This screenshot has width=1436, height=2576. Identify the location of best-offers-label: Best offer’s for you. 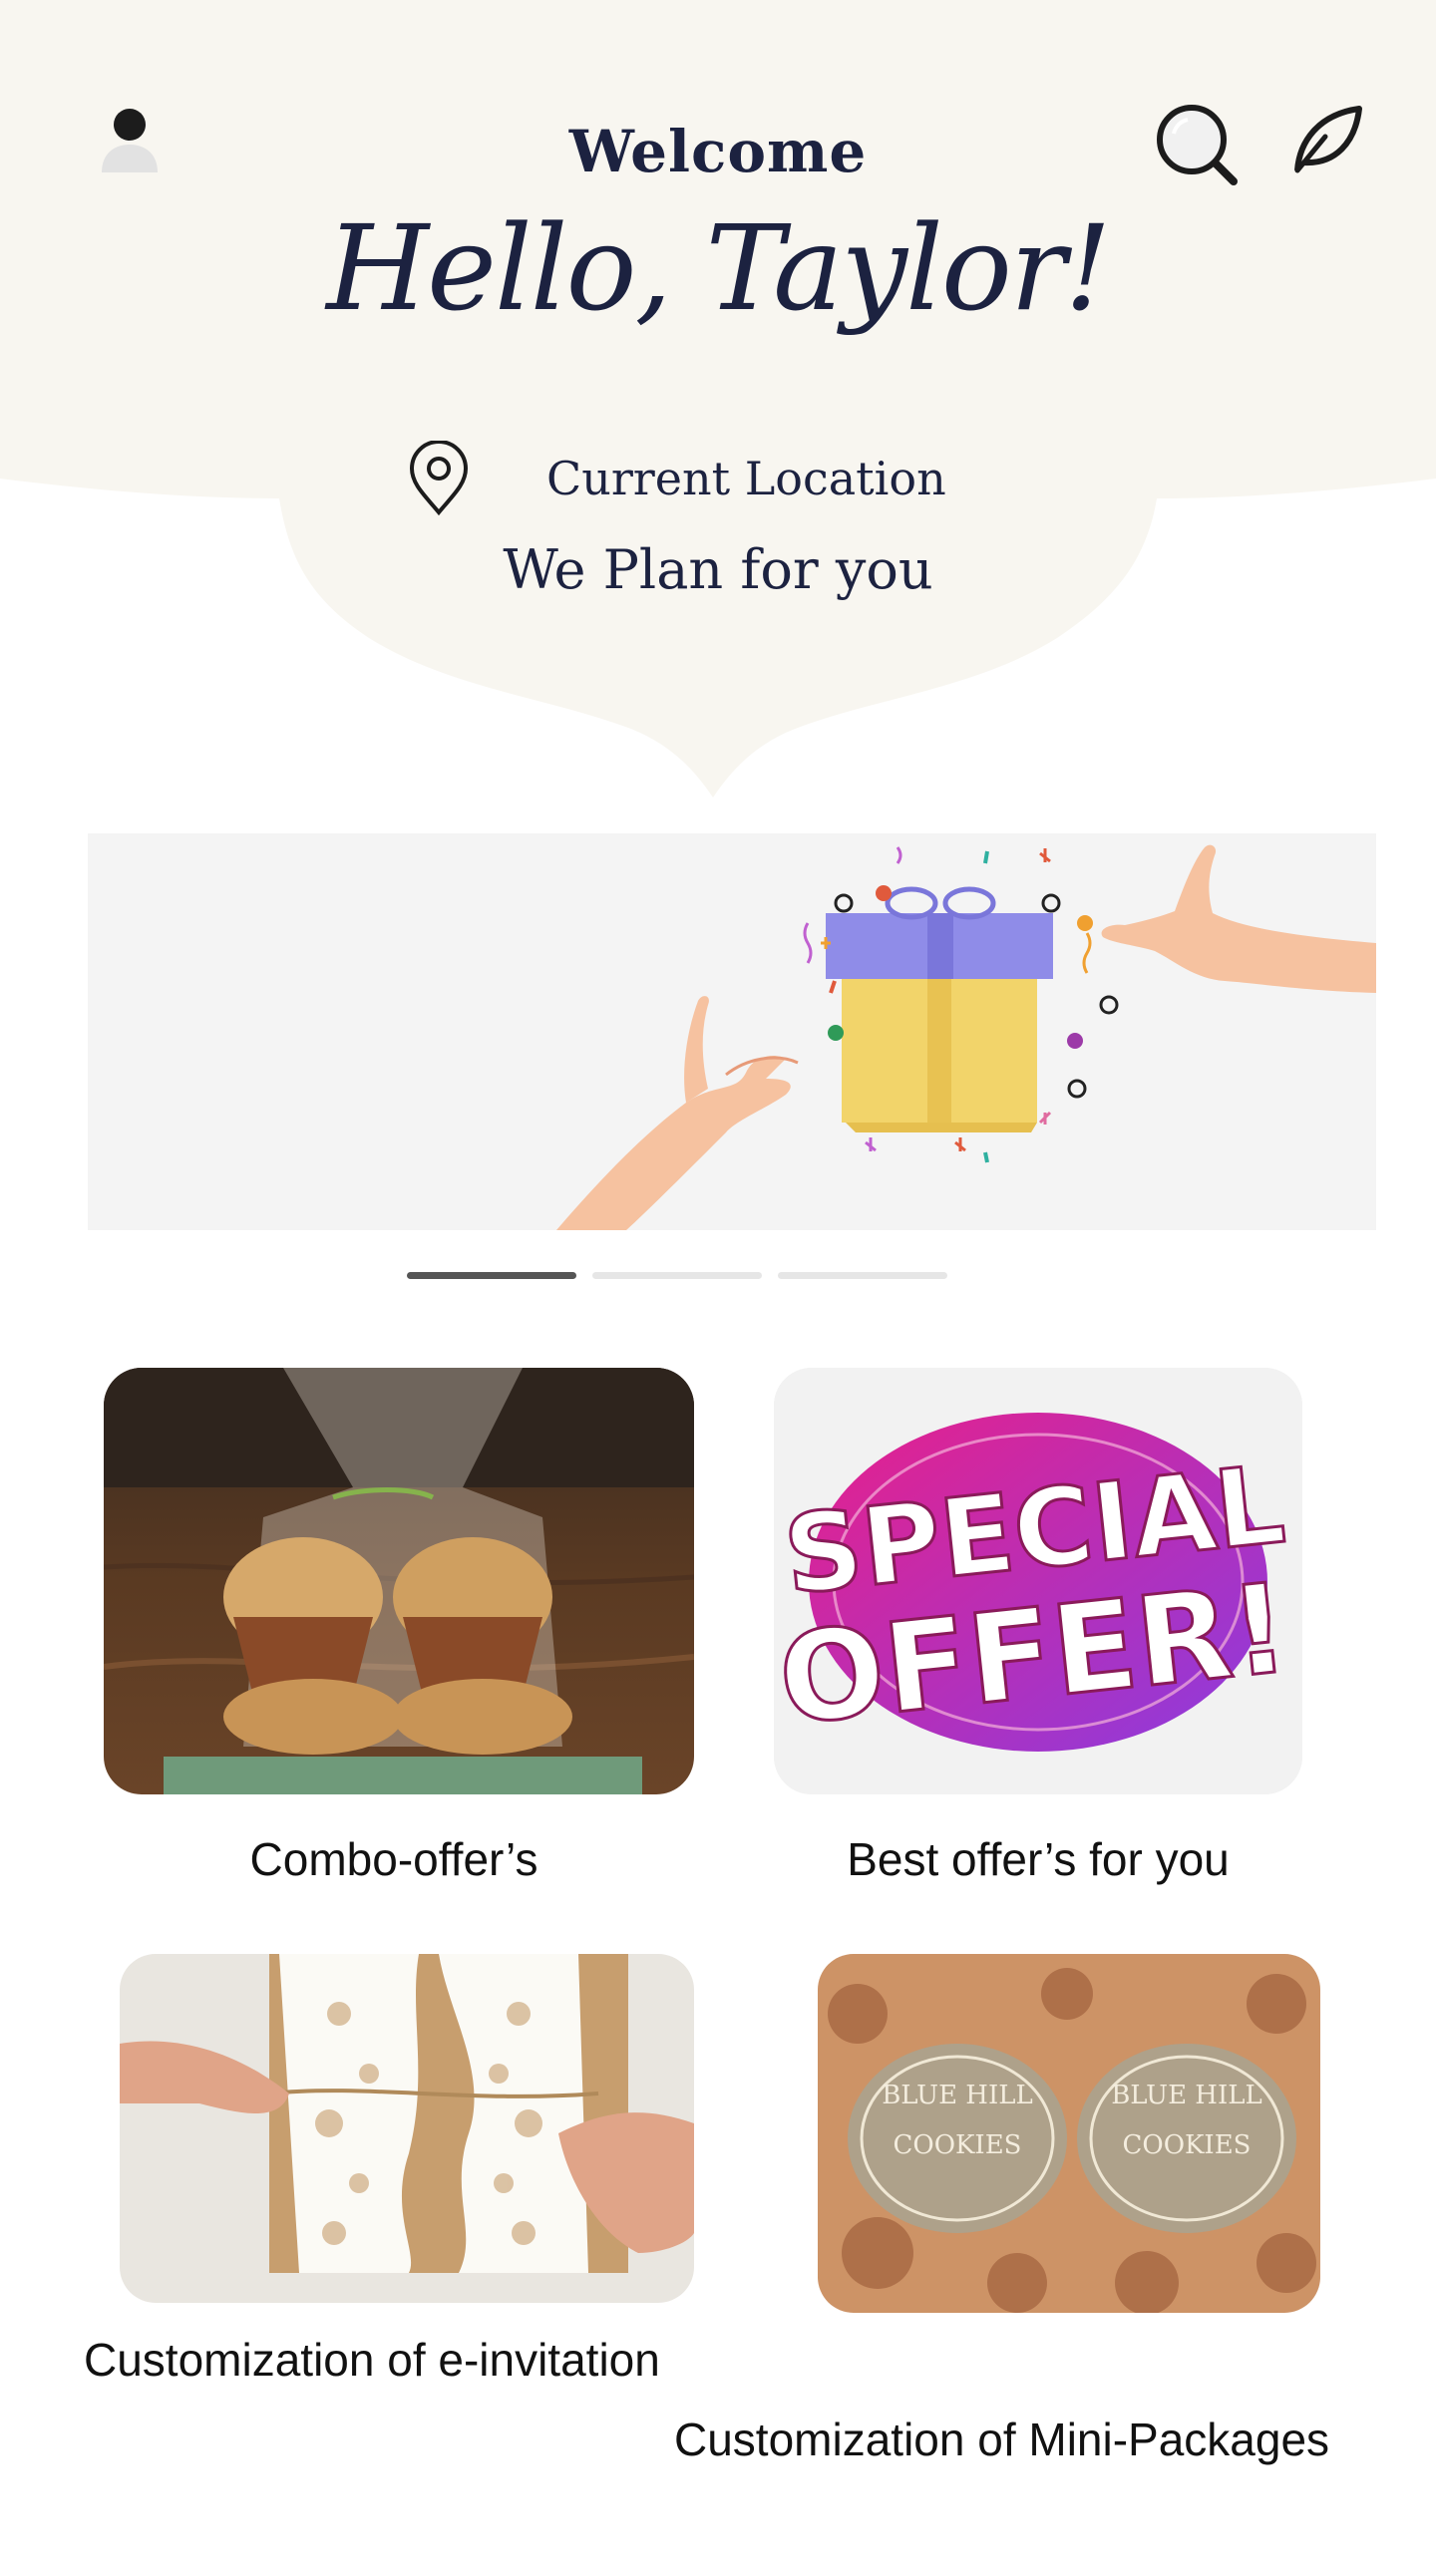
(1038, 1859).